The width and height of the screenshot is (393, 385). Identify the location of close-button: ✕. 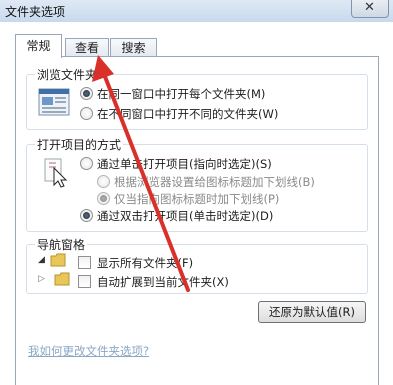
(370, 9).